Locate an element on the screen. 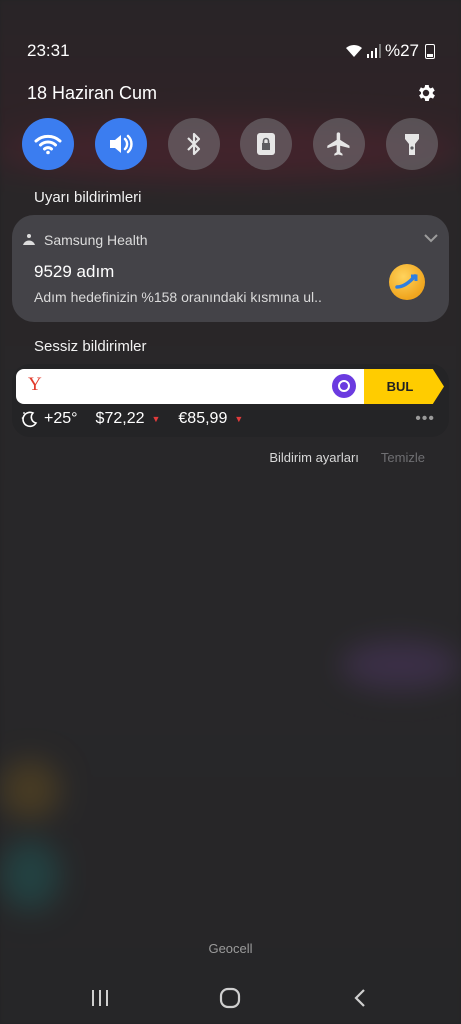  yandex-search-input: Y is located at coordinates (191, 386).